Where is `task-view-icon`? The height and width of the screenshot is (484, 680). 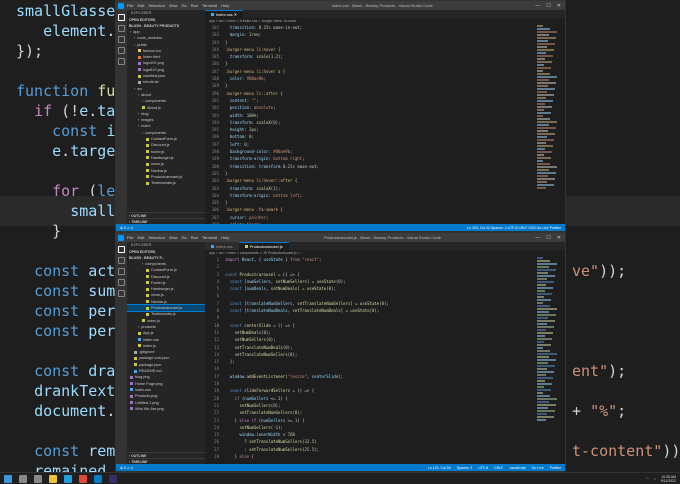 task-view-icon is located at coordinates (38, 478).